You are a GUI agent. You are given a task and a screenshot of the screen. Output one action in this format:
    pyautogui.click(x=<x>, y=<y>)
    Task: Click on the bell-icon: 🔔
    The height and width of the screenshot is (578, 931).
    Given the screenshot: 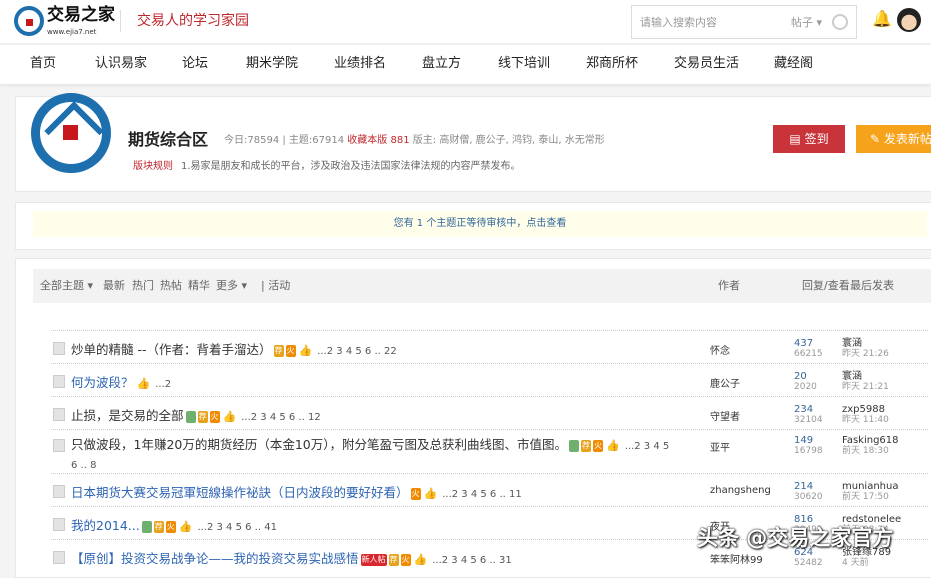 What is the action you would take?
    pyautogui.click(x=882, y=18)
    